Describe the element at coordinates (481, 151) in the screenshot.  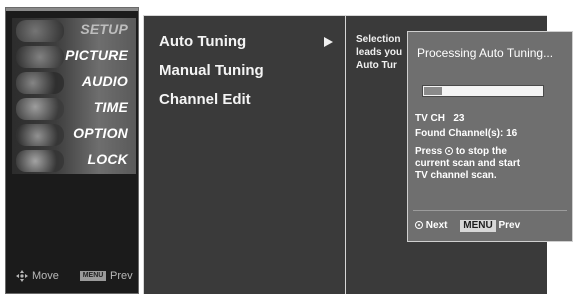
I see `press-line1-rest: to stop the` at that location.